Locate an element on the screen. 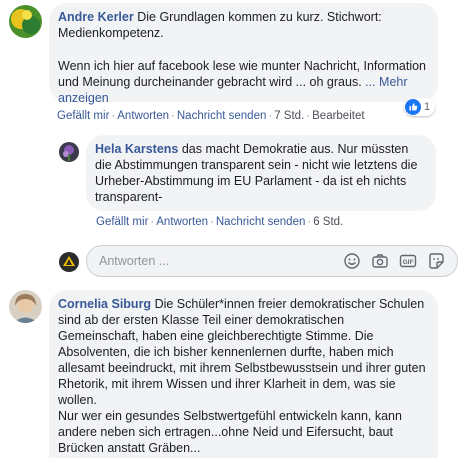 The image size is (461, 458). svg-text: GIF is located at coordinates (408, 262).